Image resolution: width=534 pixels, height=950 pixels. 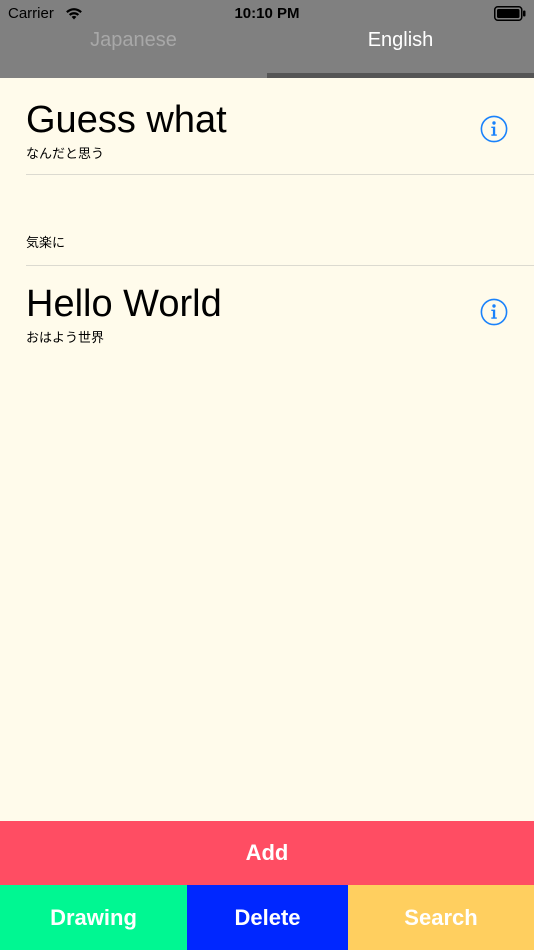 I want to click on tab-japanese: Japanese, so click(x=133, y=52).